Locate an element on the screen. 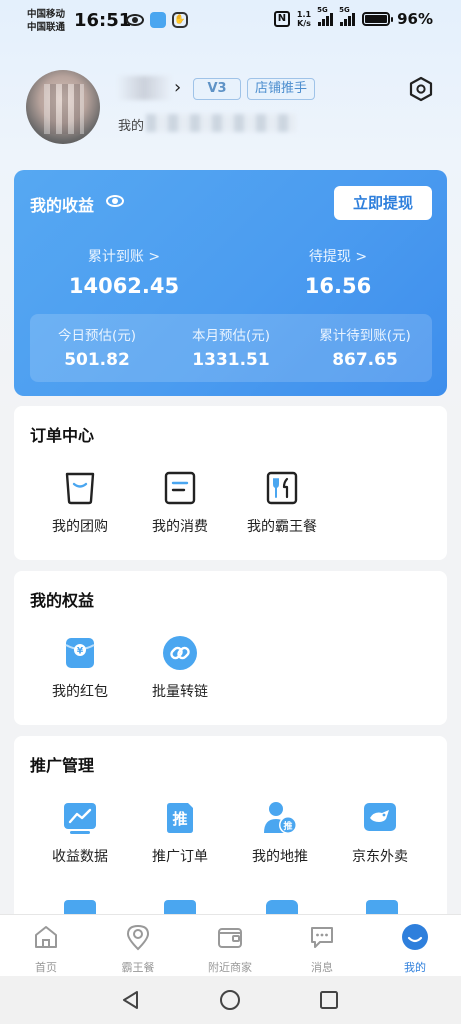 Image resolution: width=461 pixels, height=1024 pixels. promotion-badge-text: 推 is located at coordinates (179, 819).